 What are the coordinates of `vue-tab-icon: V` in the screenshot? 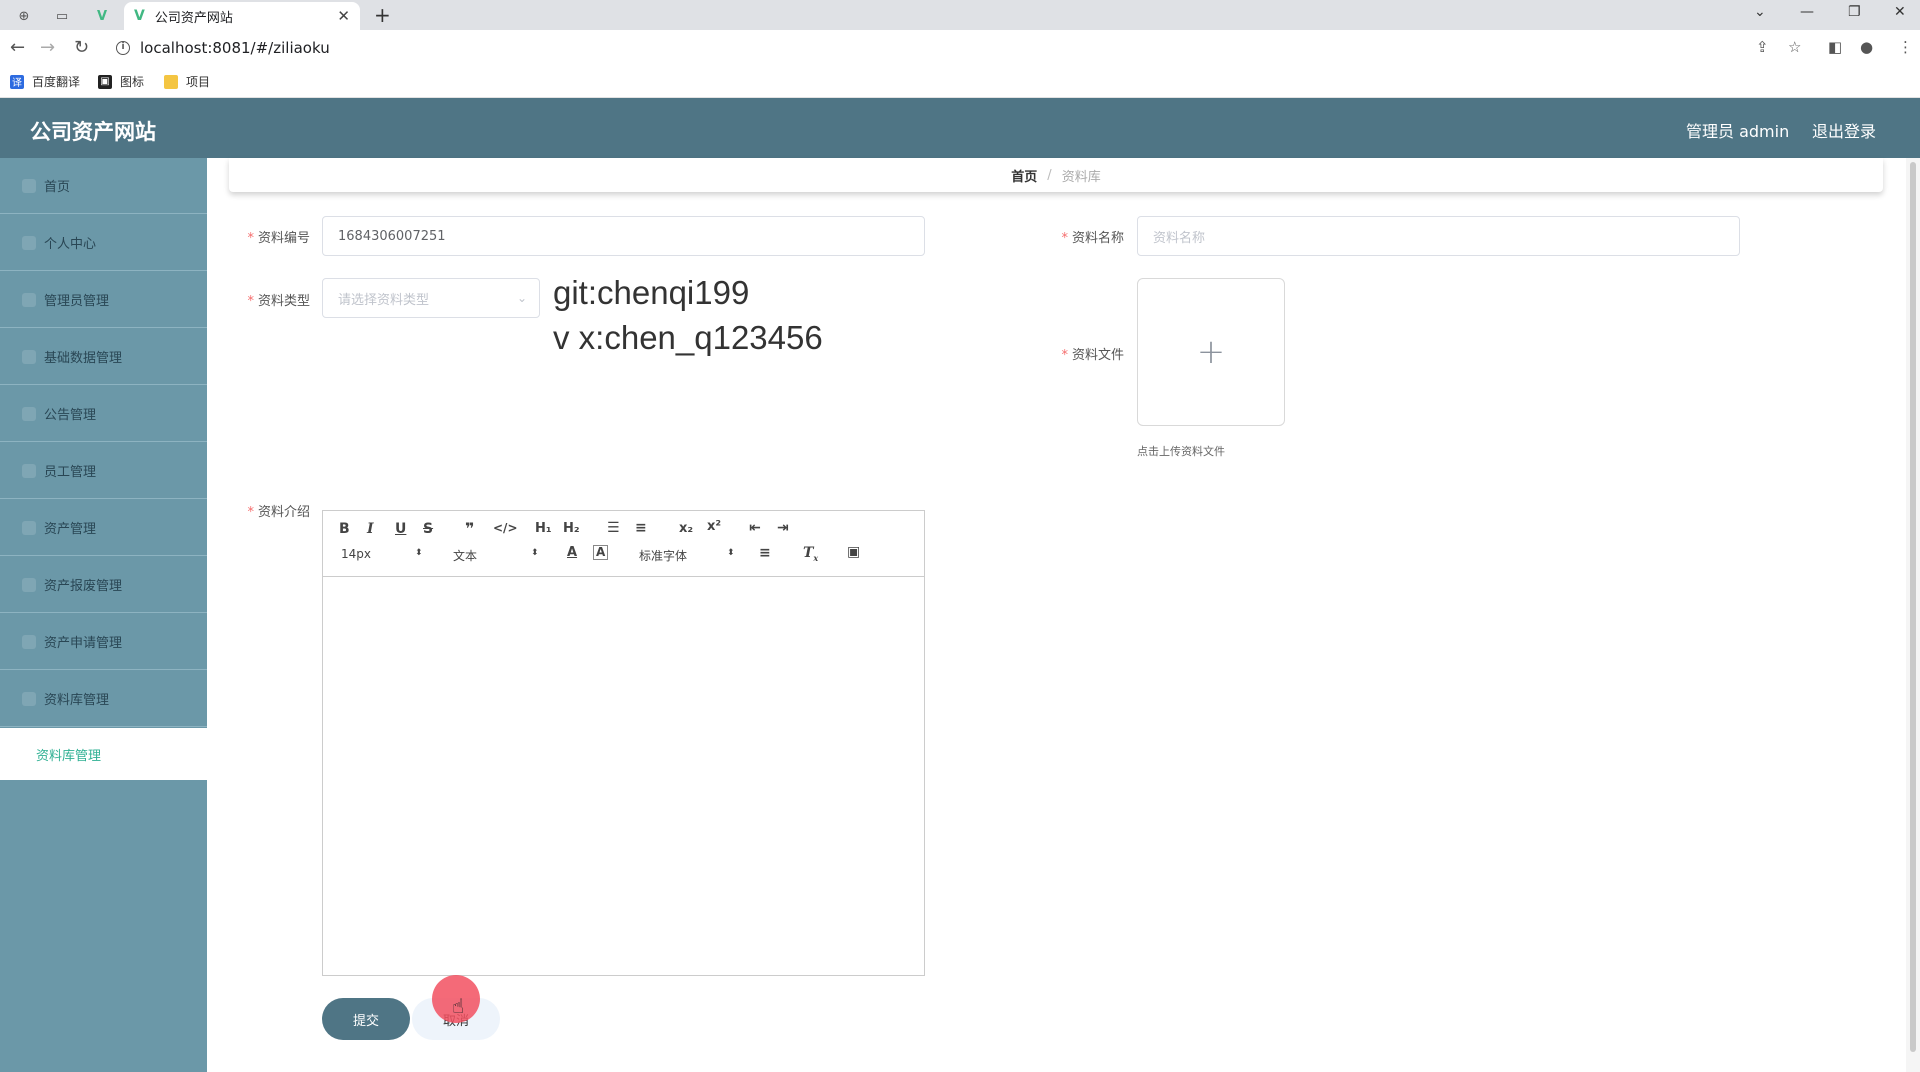 It's located at (102, 16).